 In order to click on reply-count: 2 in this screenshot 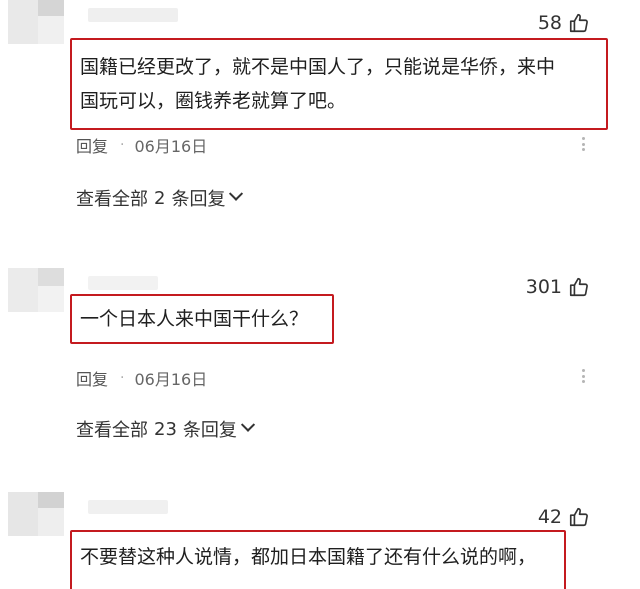, I will do `click(160, 198)`.